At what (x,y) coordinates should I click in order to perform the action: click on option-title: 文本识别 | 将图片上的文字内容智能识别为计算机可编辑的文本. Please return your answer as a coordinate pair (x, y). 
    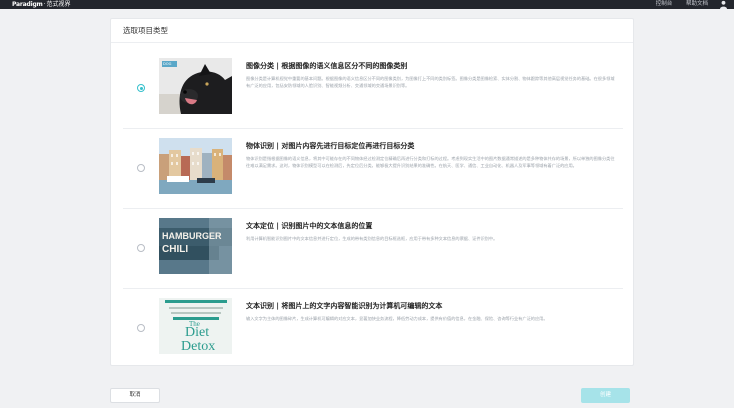
    Looking at the image, I should click on (344, 306).